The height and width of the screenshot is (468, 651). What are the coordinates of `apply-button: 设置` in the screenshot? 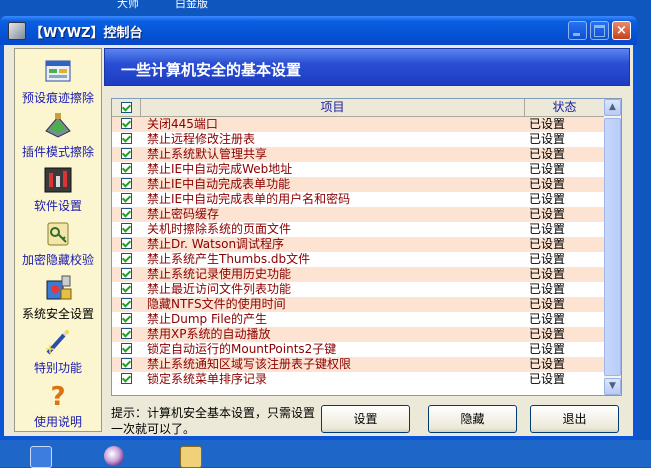 It's located at (365, 419).